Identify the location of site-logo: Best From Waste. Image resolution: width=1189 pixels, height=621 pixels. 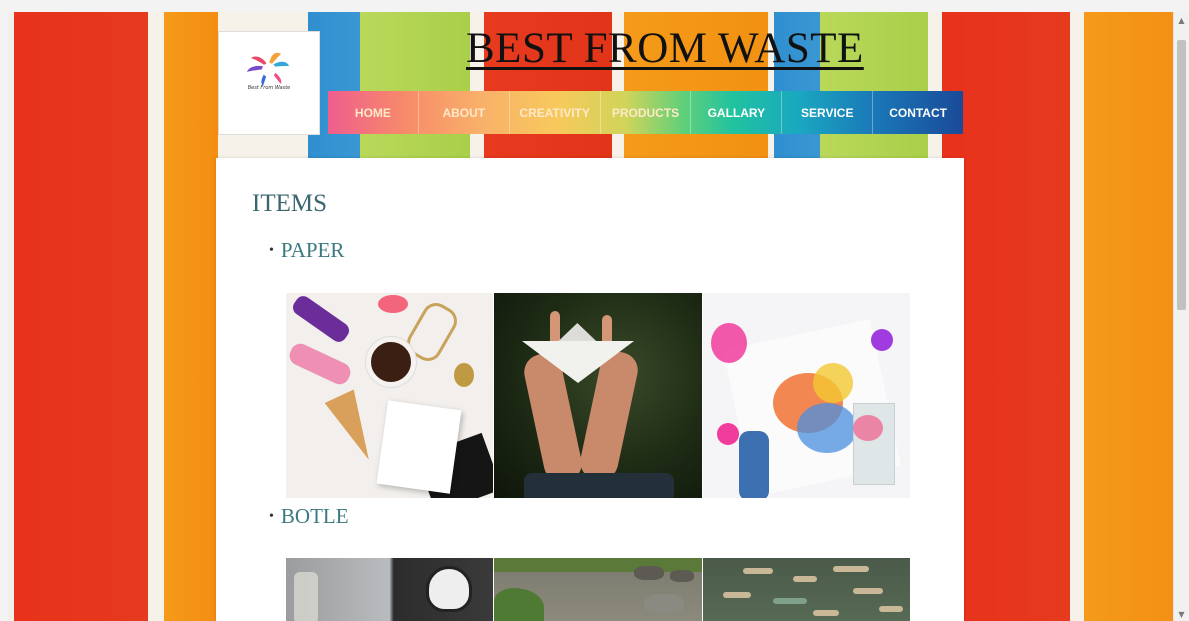
(269, 83).